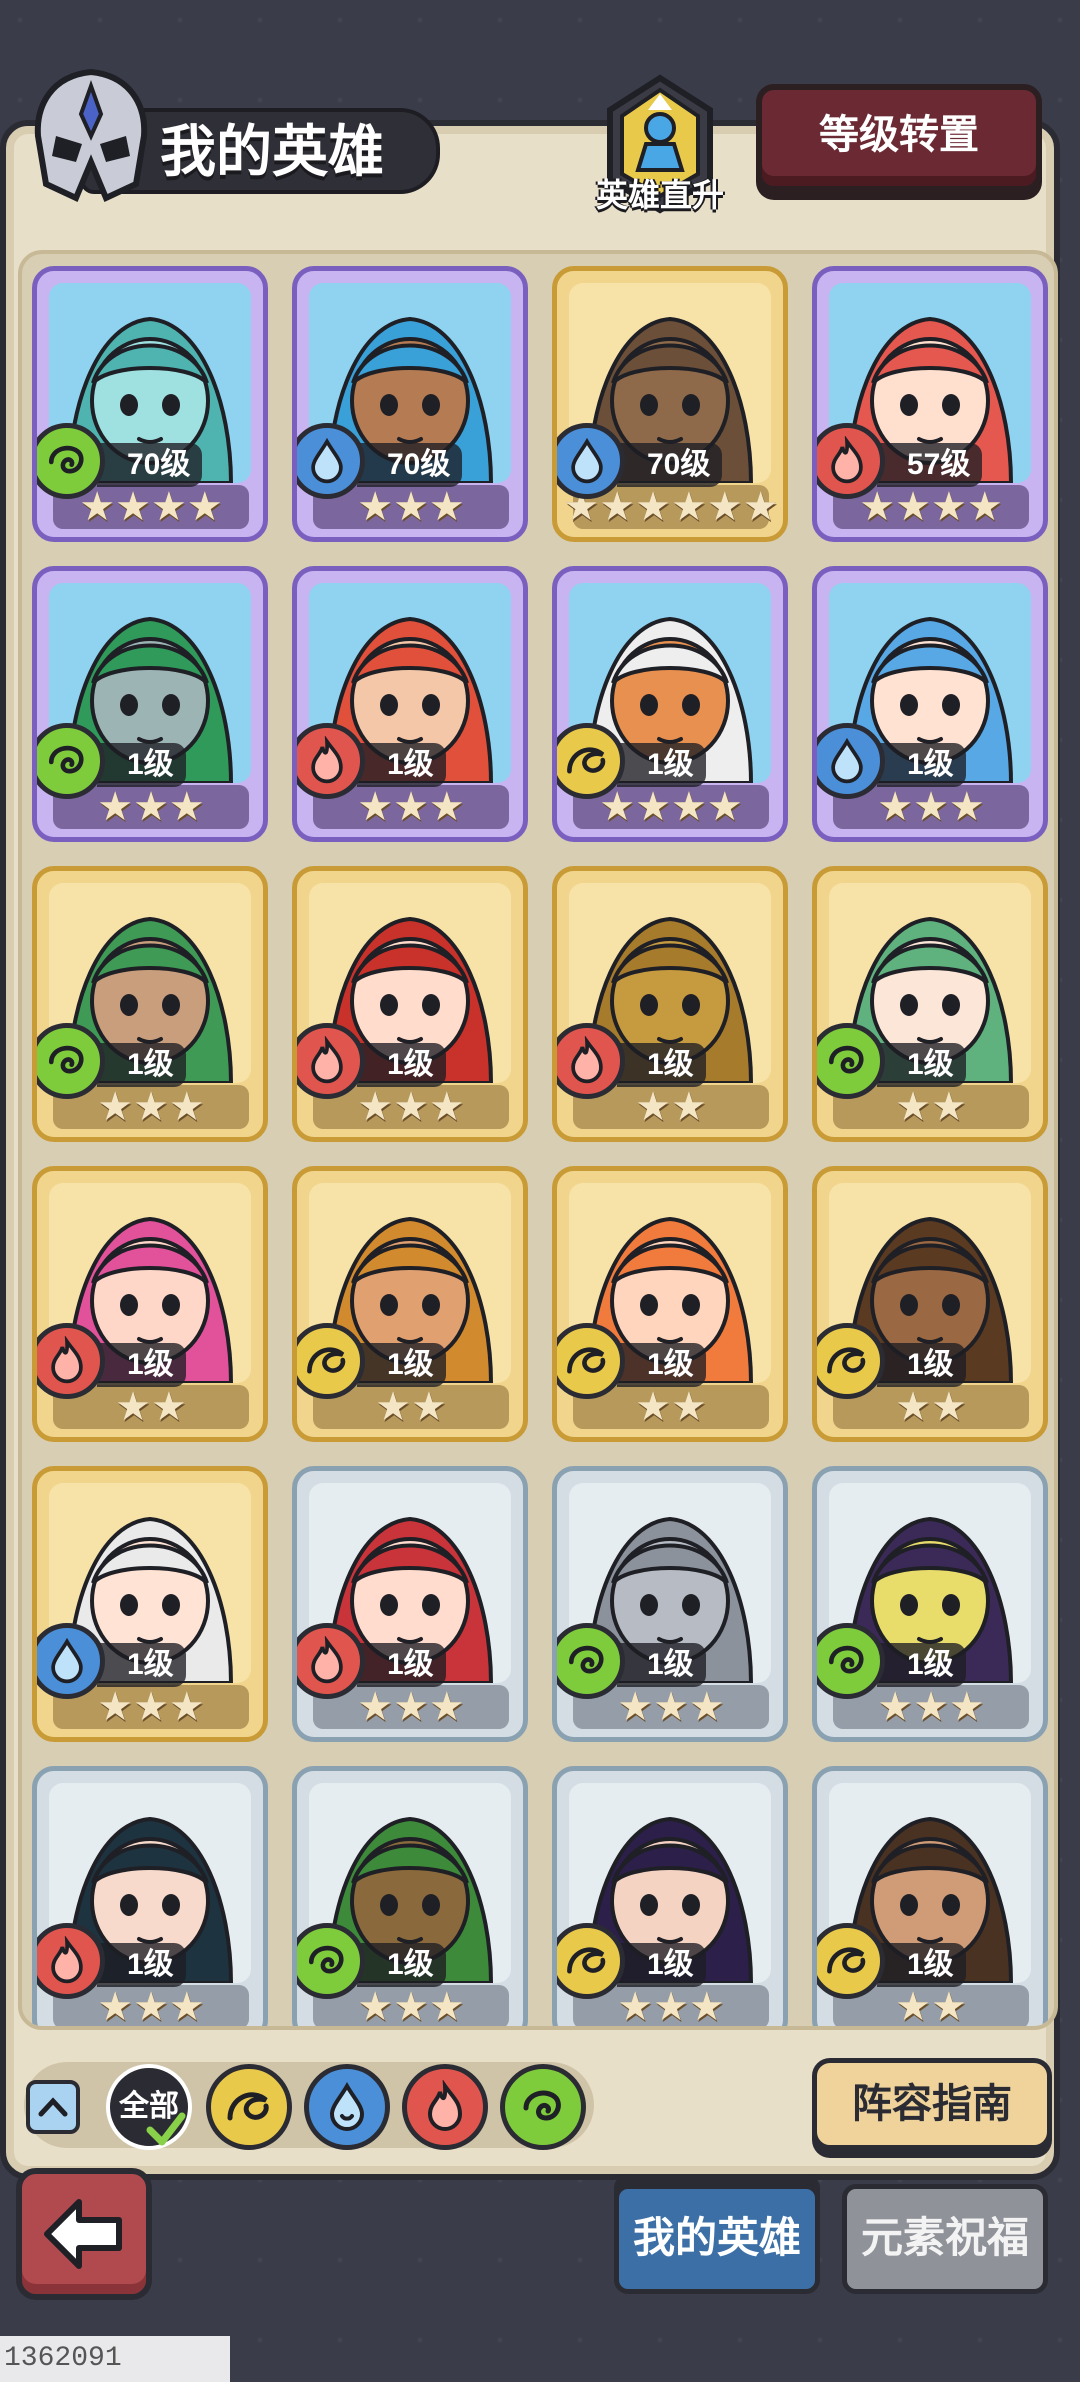 This screenshot has height=2382, width=1080. I want to click on filter-fire-button, so click(445, 2107).